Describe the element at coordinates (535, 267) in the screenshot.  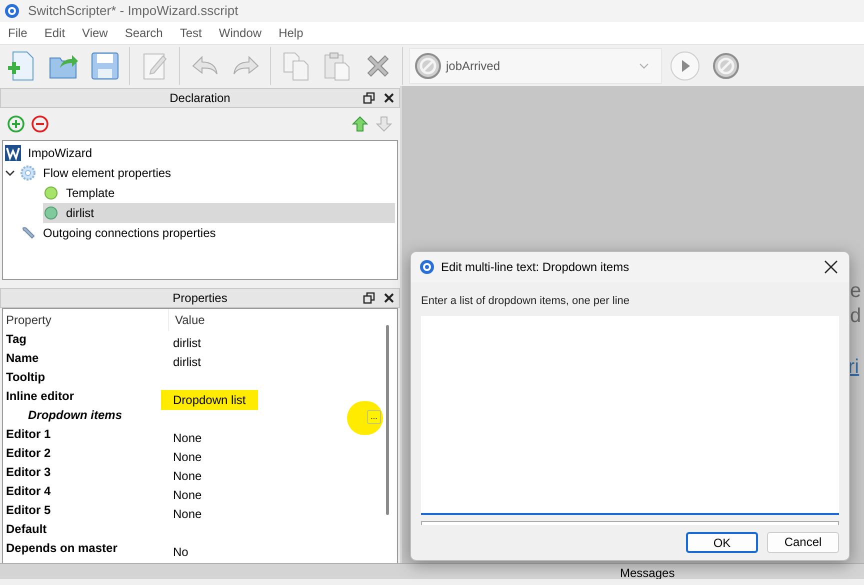
I see `dialog-title: Edit multi-line text: Dropdown items` at that location.